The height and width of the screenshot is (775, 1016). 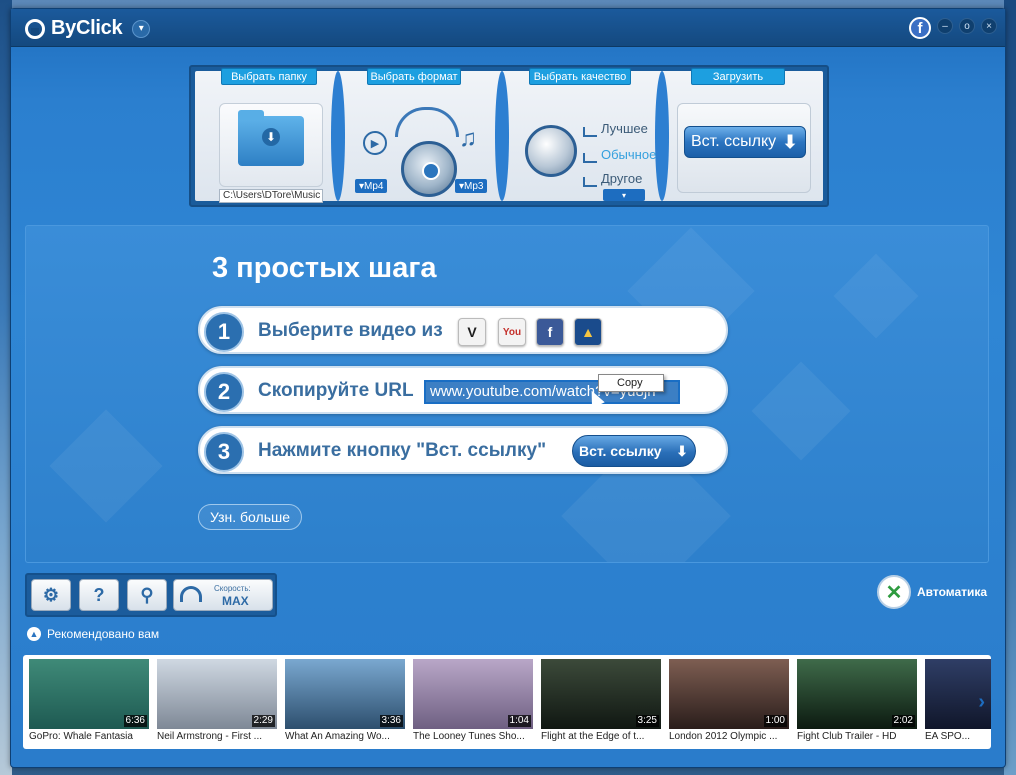 What do you see at coordinates (512, 332) in the screenshot?
I see `youtube-icon: You` at bounding box center [512, 332].